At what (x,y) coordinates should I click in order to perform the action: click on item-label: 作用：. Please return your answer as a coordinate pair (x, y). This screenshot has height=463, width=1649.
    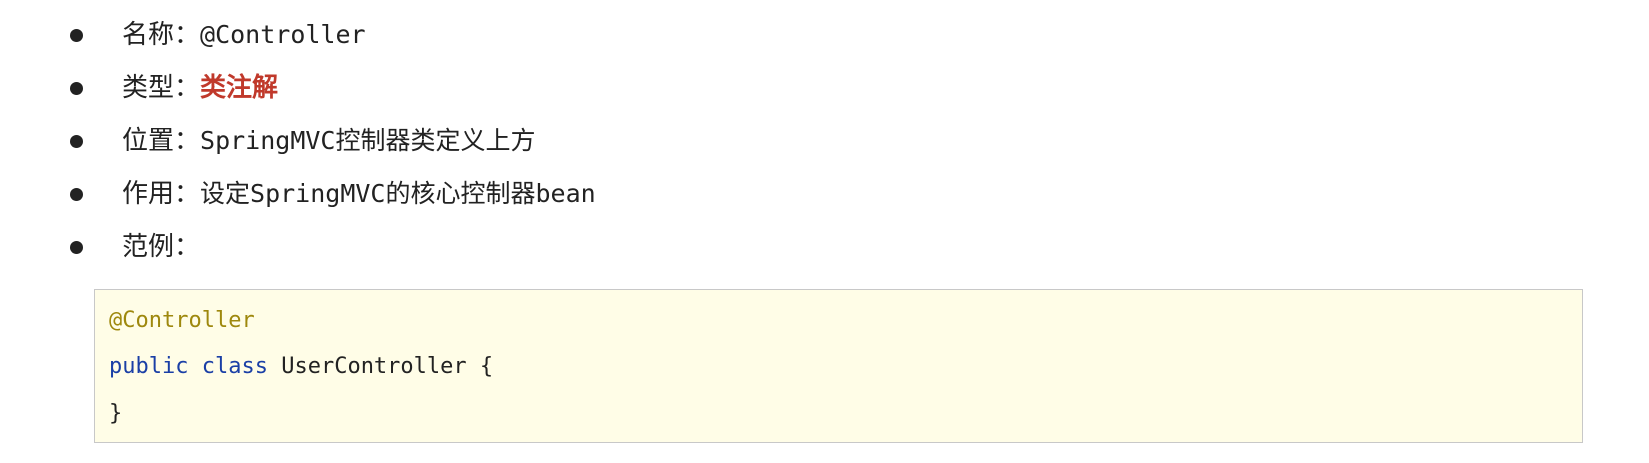
    Looking at the image, I should click on (161, 194).